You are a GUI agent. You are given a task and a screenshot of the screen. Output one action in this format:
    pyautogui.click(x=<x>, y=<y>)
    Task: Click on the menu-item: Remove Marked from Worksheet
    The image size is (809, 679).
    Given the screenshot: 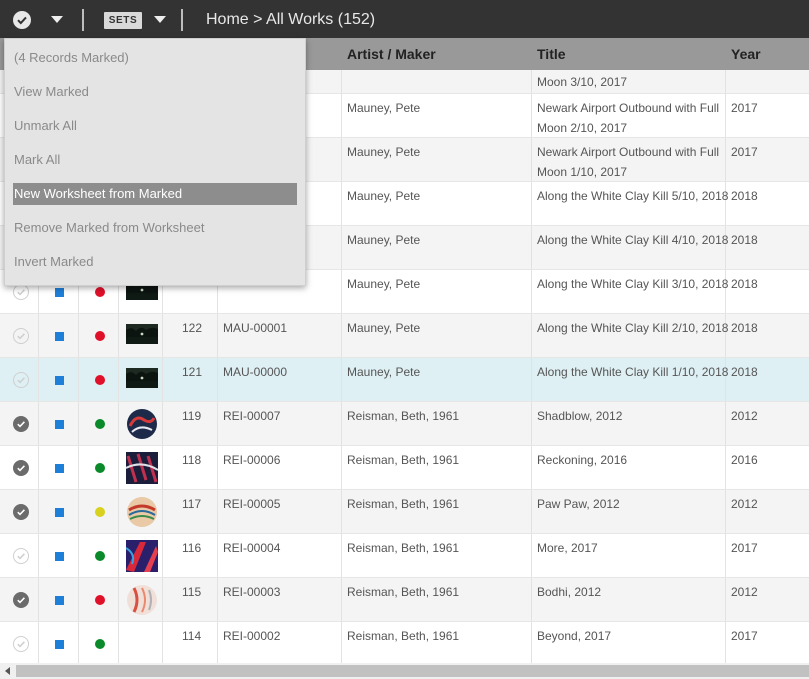 What is the action you would take?
    pyautogui.click(x=155, y=228)
    